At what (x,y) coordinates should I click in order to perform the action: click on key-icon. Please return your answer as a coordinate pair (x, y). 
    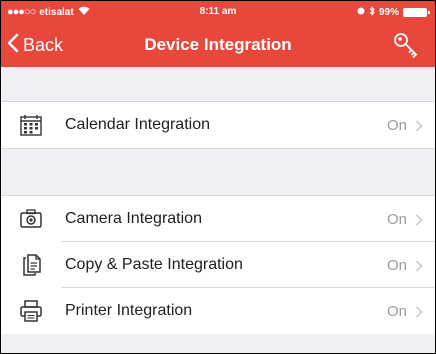
    Looking at the image, I should click on (406, 45).